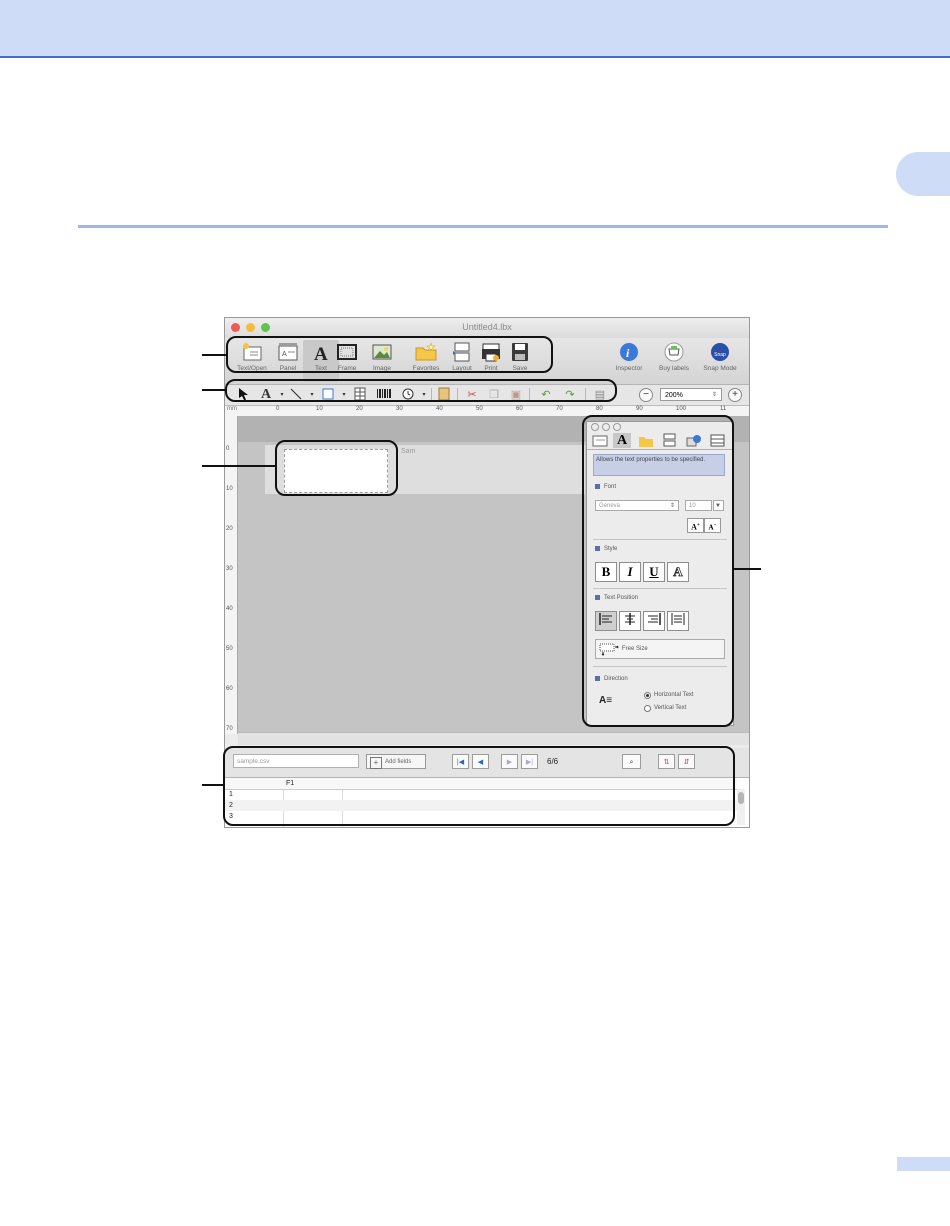  I want to click on scrollbar, so click(741, 807).